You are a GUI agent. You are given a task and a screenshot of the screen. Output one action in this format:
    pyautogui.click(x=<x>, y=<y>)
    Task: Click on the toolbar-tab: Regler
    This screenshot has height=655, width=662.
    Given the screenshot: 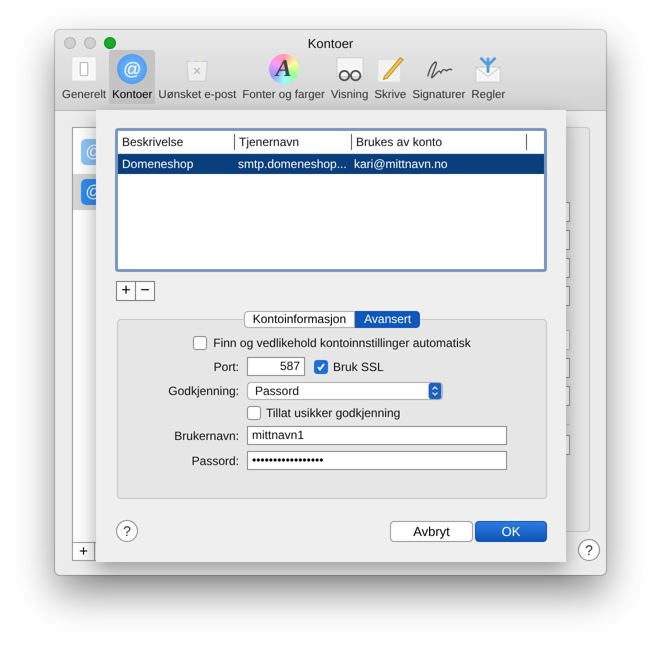 What is the action you would take?
    pyautogui.click(x=488, y=77)
    